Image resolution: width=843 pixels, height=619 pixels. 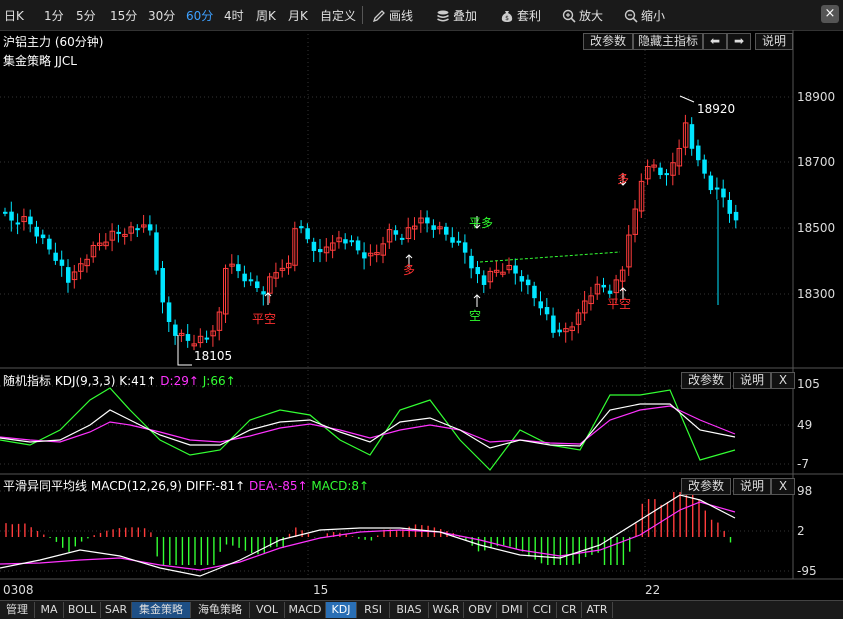 I want to click on tab-vol: VOL, so click(x=267, y=610).